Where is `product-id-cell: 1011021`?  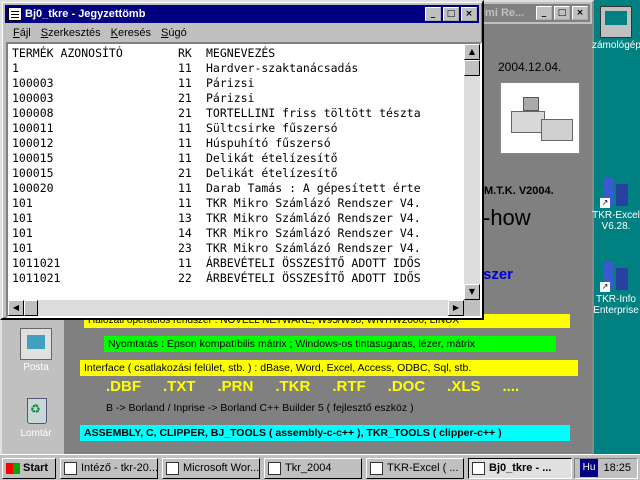 product-id-cell: 1011021 is located at coordinates (36, 278).